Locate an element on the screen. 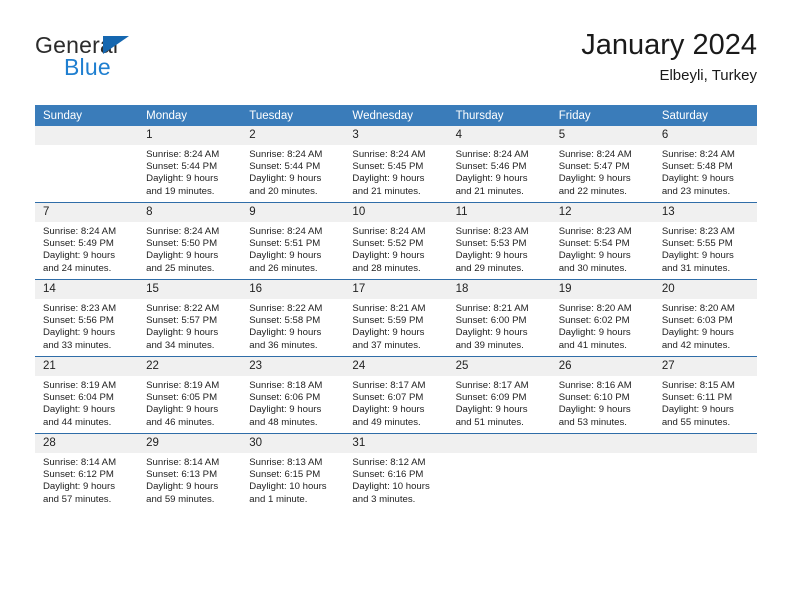 The image size is (792, 612). day-number: 7 is located at coordinates (87, 212).